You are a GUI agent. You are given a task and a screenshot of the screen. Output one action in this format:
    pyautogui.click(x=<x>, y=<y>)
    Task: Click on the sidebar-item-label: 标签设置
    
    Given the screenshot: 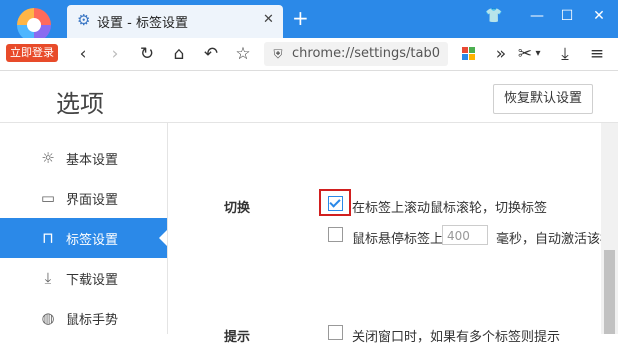 What is the action you would take?
    pyautogui.click(x=92, y=240)
    